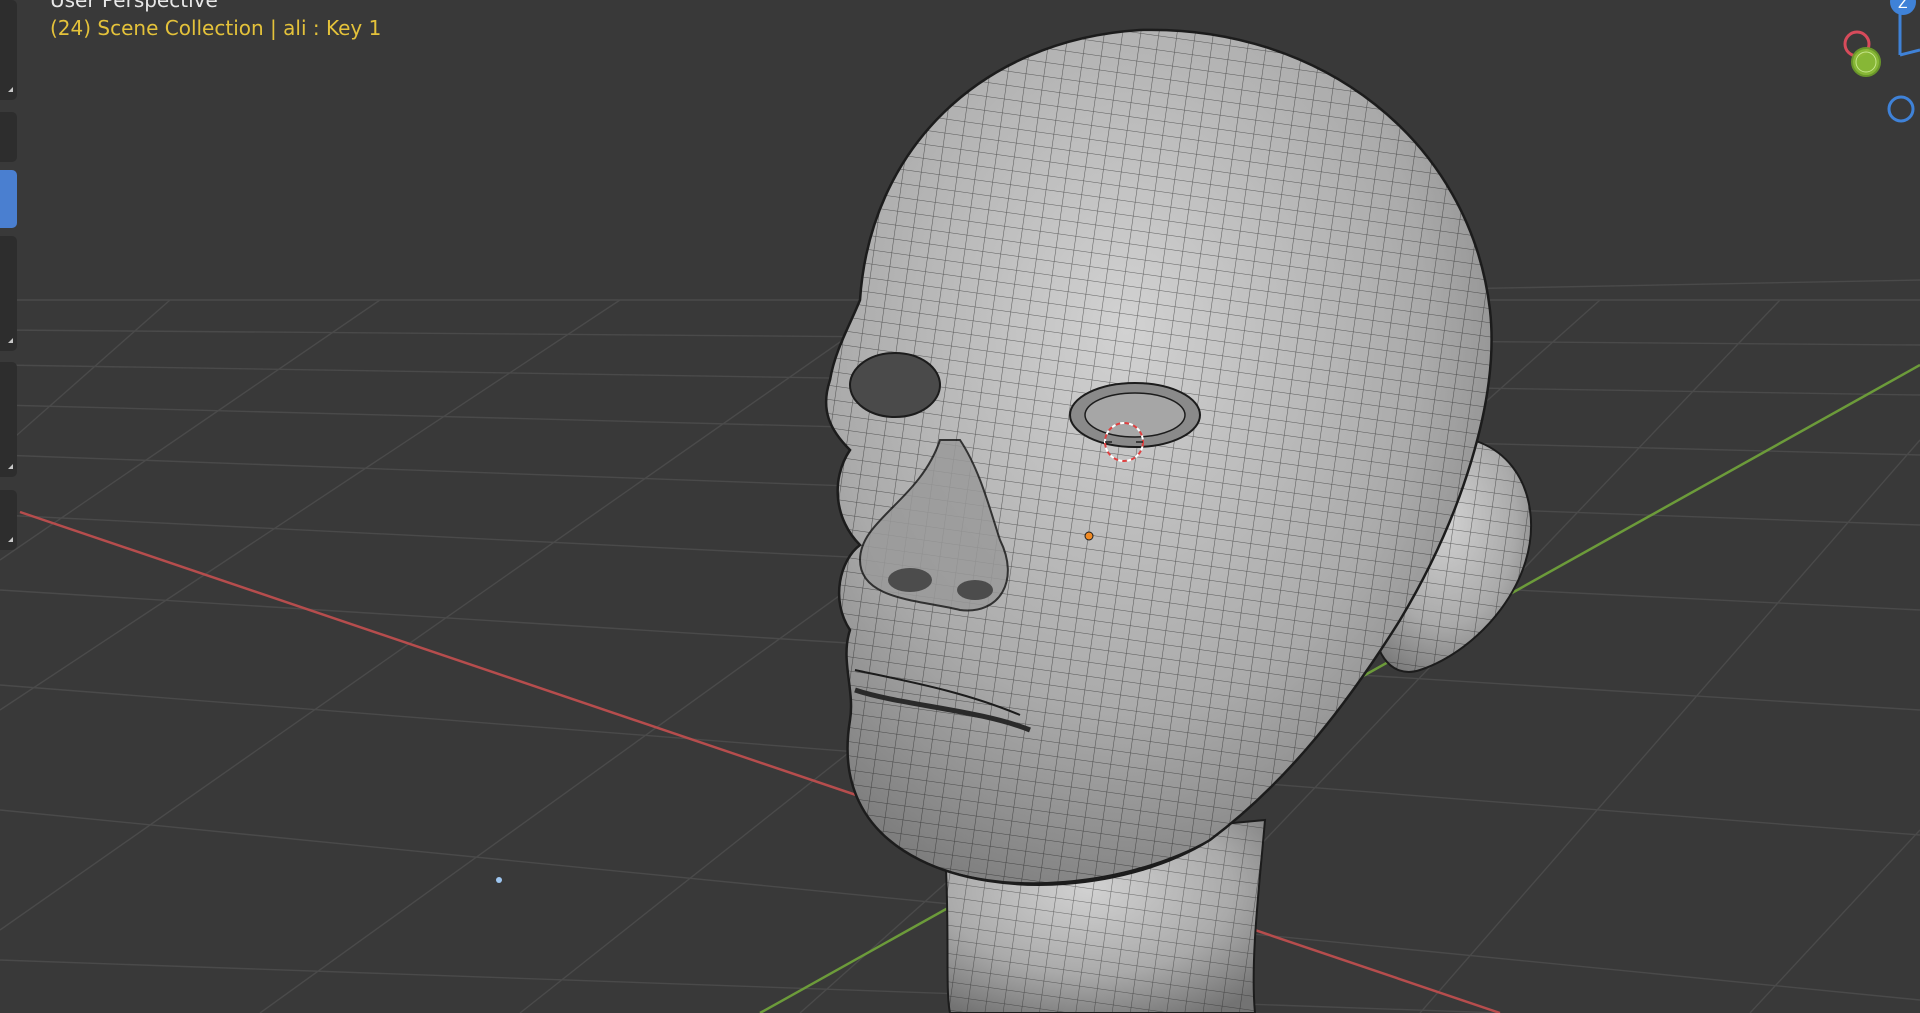 This screenshot has height=1013, width=1920. What do you see at coordinates (499, 880) in the screenshot?
I see `light-icon` at bounding box center [499, 880].